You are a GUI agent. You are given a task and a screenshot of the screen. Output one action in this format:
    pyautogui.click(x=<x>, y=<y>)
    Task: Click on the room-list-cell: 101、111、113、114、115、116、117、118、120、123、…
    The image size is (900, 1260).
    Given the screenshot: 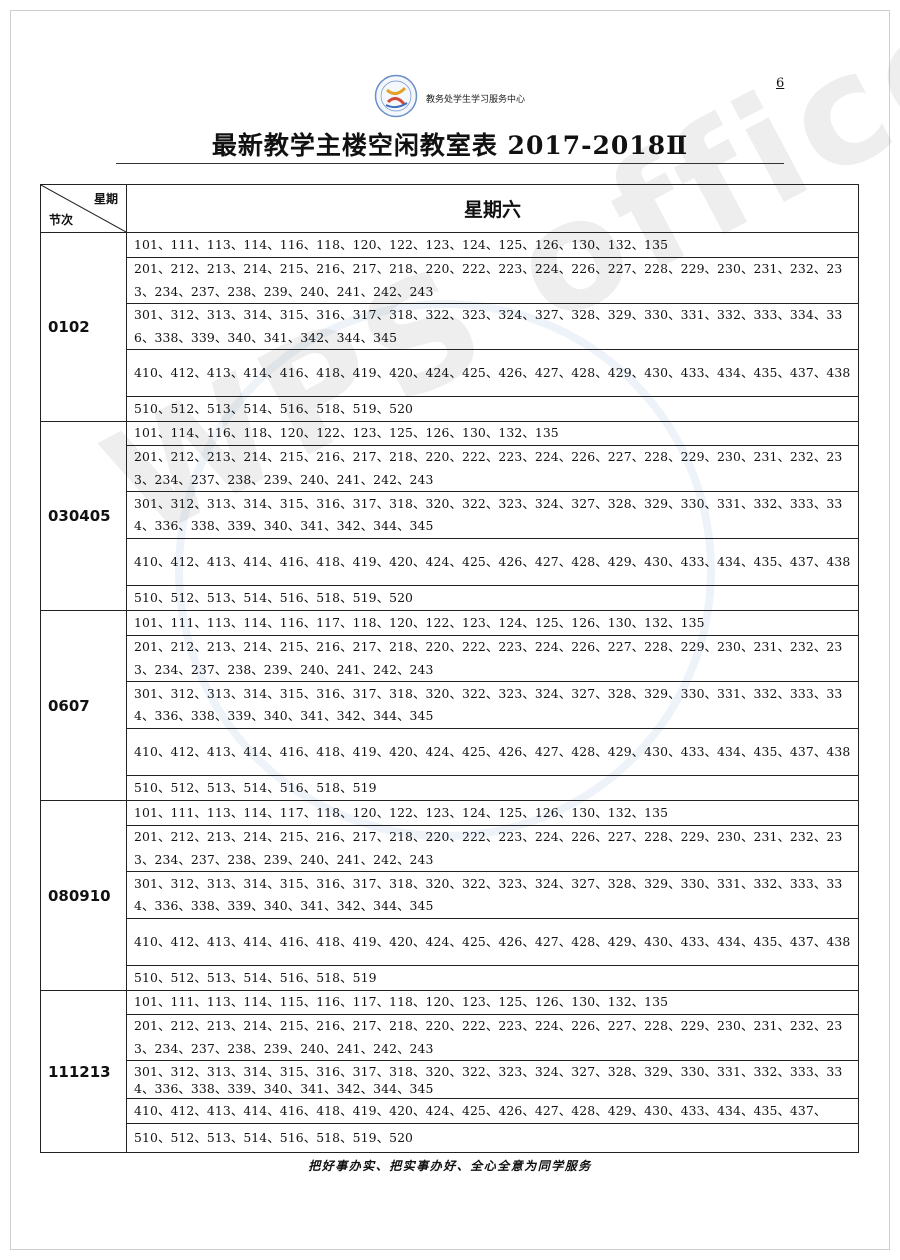 What is the action you would take?
    pyautogui.click(x=492, y=1002)
    